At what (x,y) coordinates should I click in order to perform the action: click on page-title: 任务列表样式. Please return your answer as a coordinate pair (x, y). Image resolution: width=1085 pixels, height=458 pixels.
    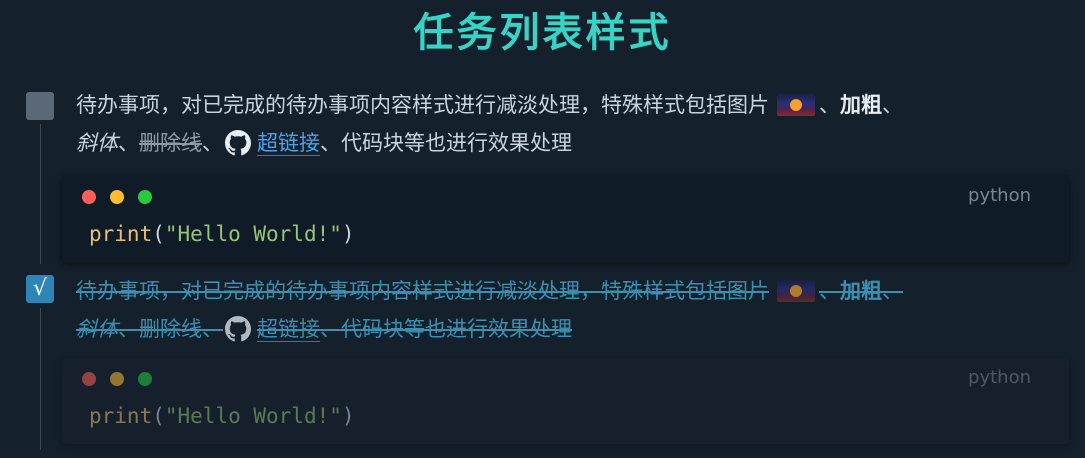
    Looking at the image, I should click on (542, 33).